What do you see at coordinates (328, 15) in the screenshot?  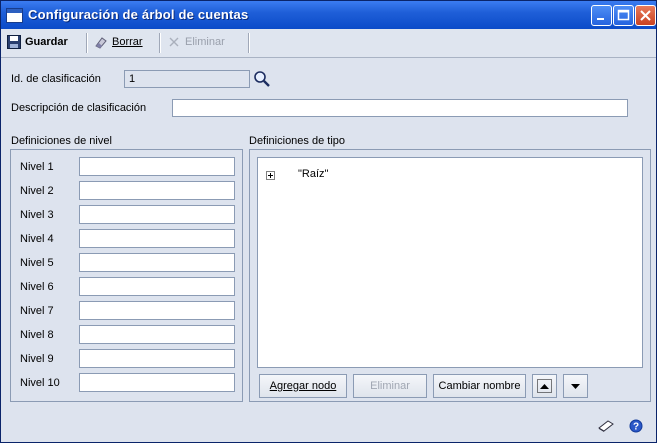 I see `title-bar: Configuración de árbol de cuentas` at bounding box center [328, 15].